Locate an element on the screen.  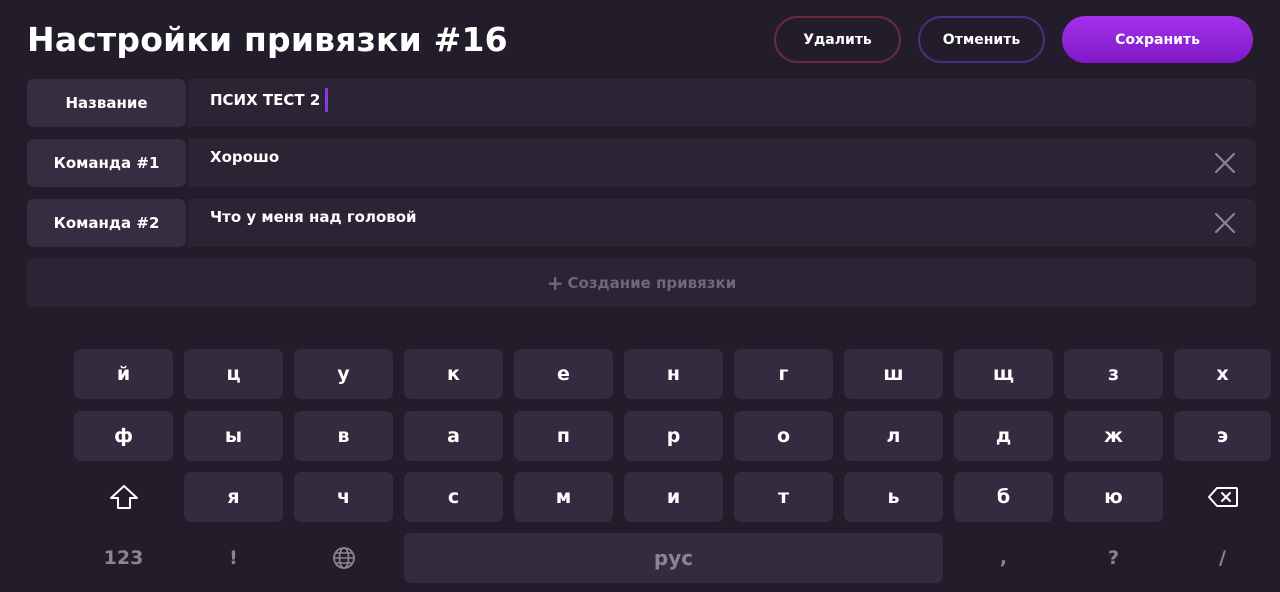
key: у is located at coordinates (343, 374).